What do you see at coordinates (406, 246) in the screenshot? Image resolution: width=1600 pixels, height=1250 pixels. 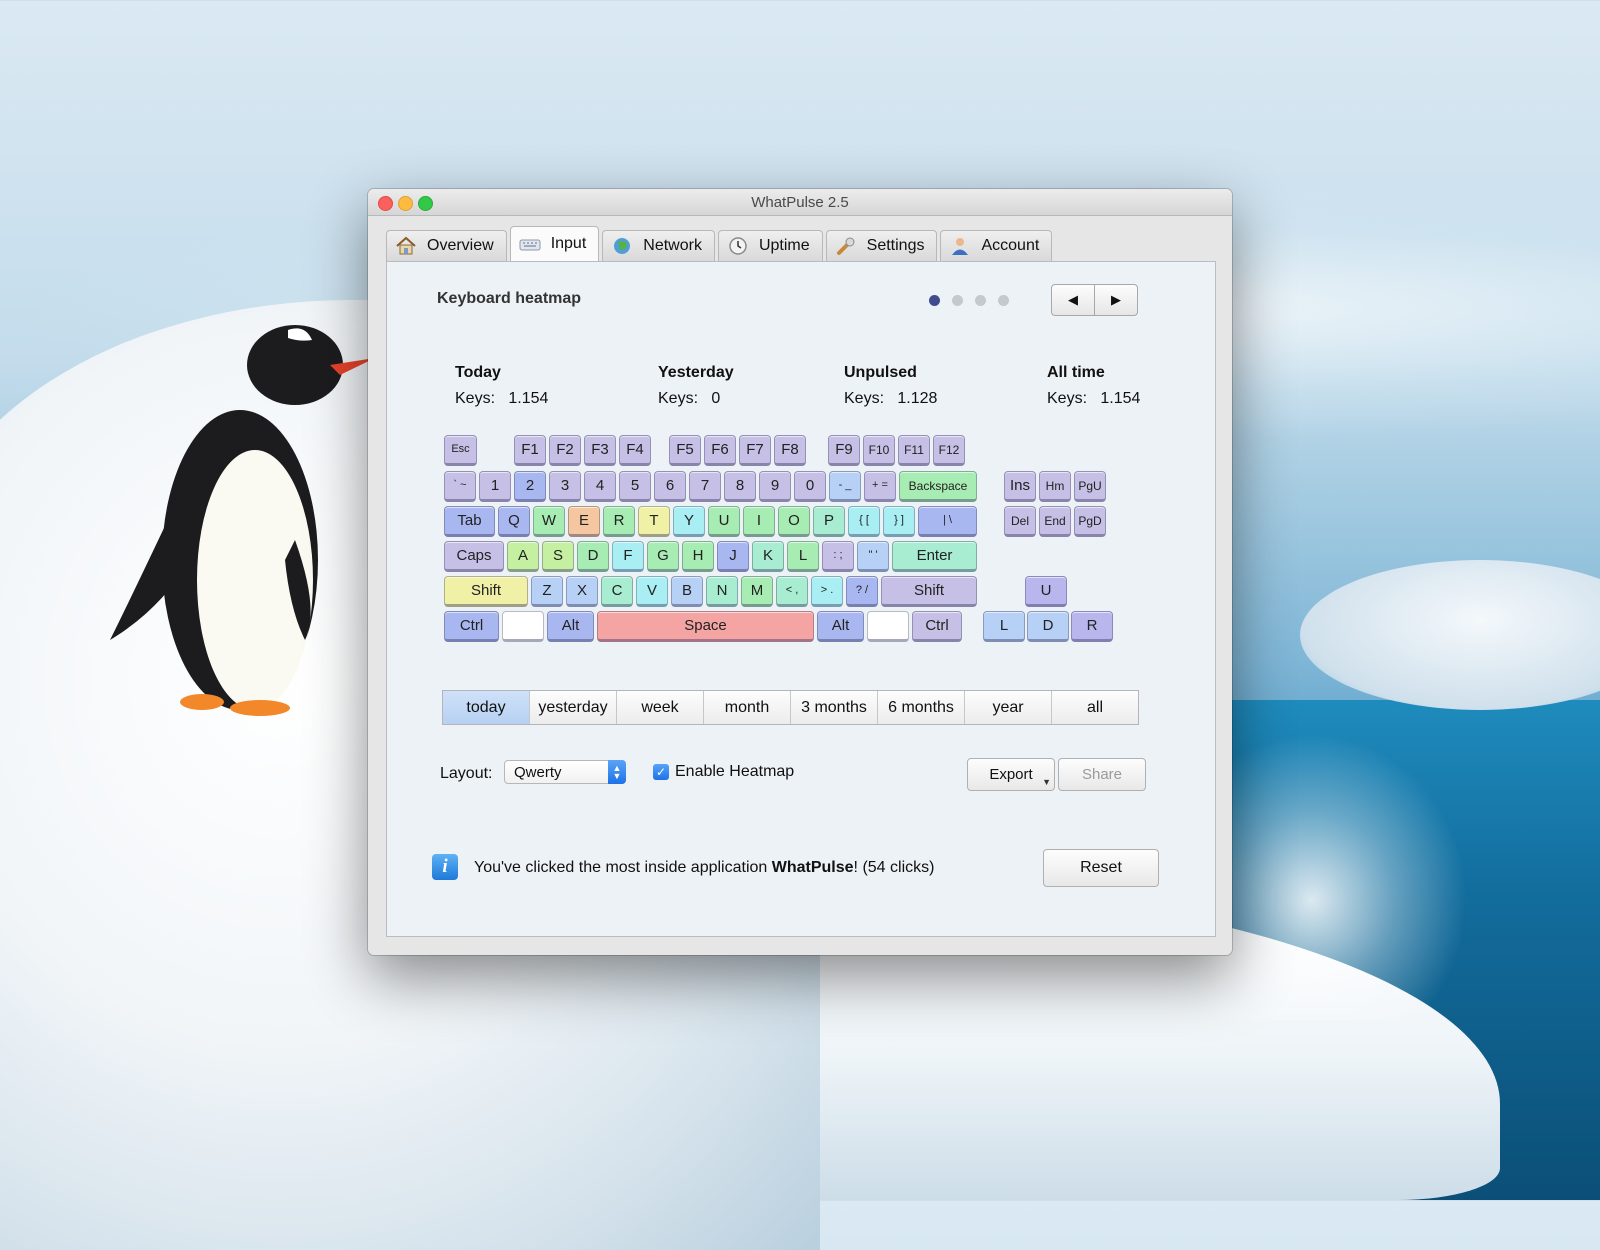 I see `home-icon` at bounding box center [406, 246].